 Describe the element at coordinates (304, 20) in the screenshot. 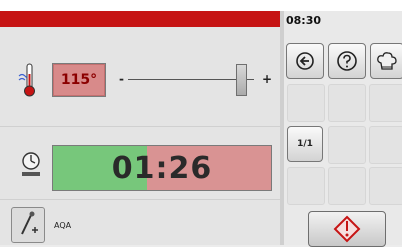

I see `clock: 08:30` at that location.